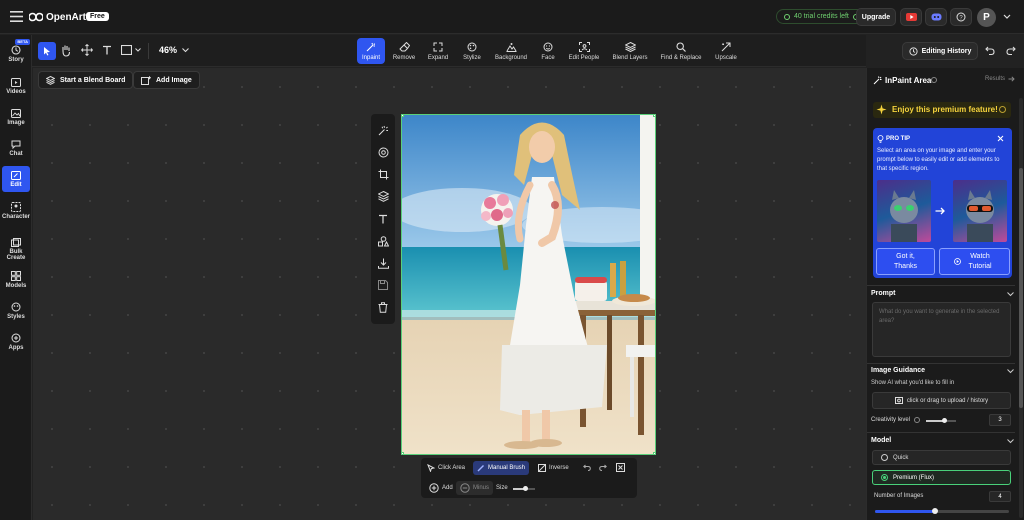 The height and width of the screenshot is (520, 1024). What do you see at coordinates (881, 440) in the screenshot?
I see `model-label: Model` at bounding box center [881, 440].